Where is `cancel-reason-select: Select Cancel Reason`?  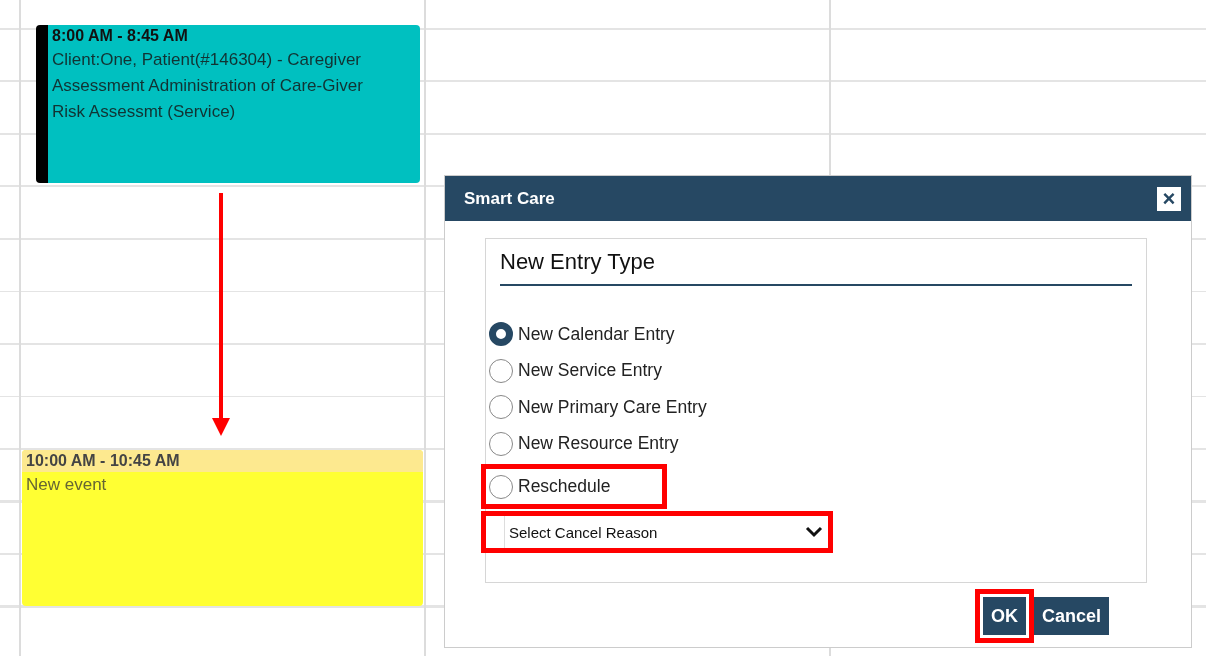 cancel-reason-select: Select Cancel Reason is located at coordinates (663, 532).